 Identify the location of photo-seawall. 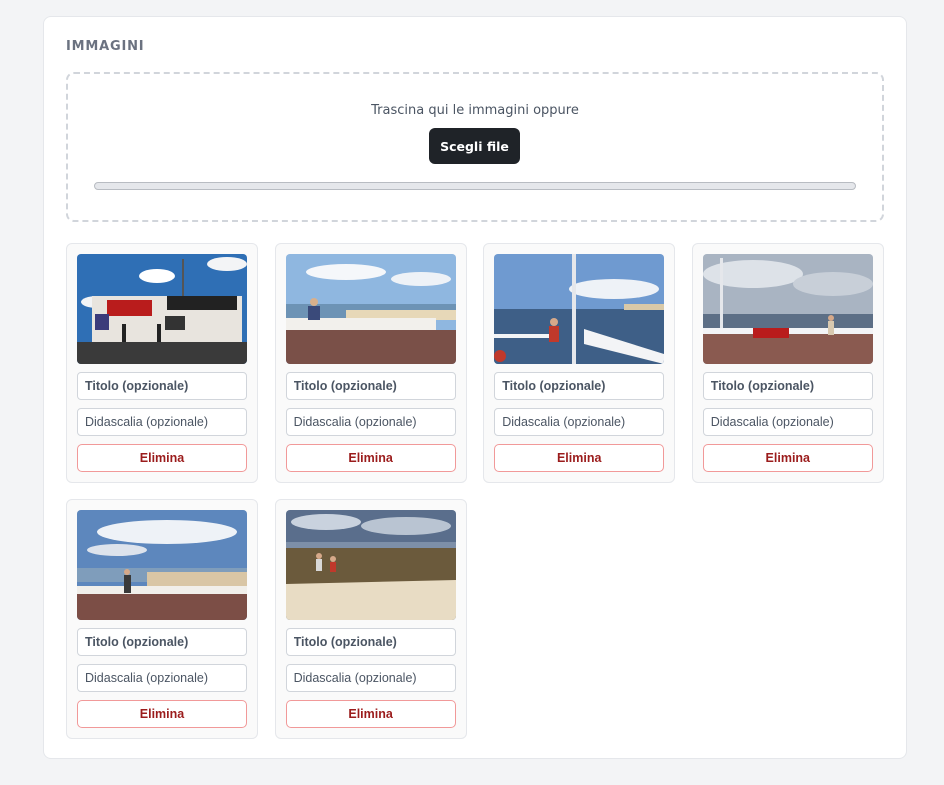
(370, 309).